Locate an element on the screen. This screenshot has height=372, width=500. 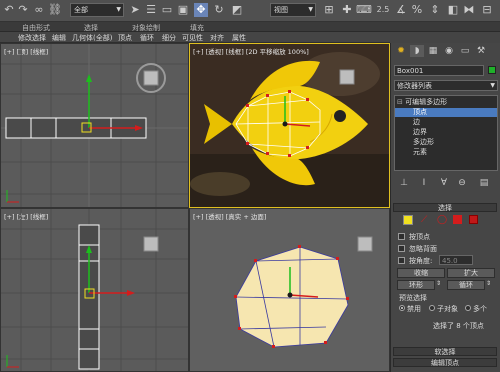
named-selection-icon: ◧ is located at coordinates (453, 10).